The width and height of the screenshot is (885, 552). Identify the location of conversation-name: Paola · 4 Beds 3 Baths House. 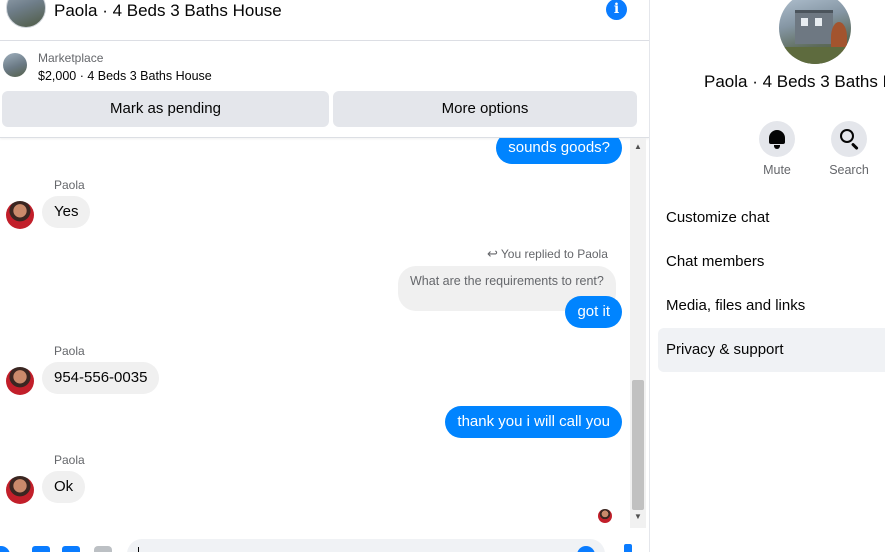
(794, 81).